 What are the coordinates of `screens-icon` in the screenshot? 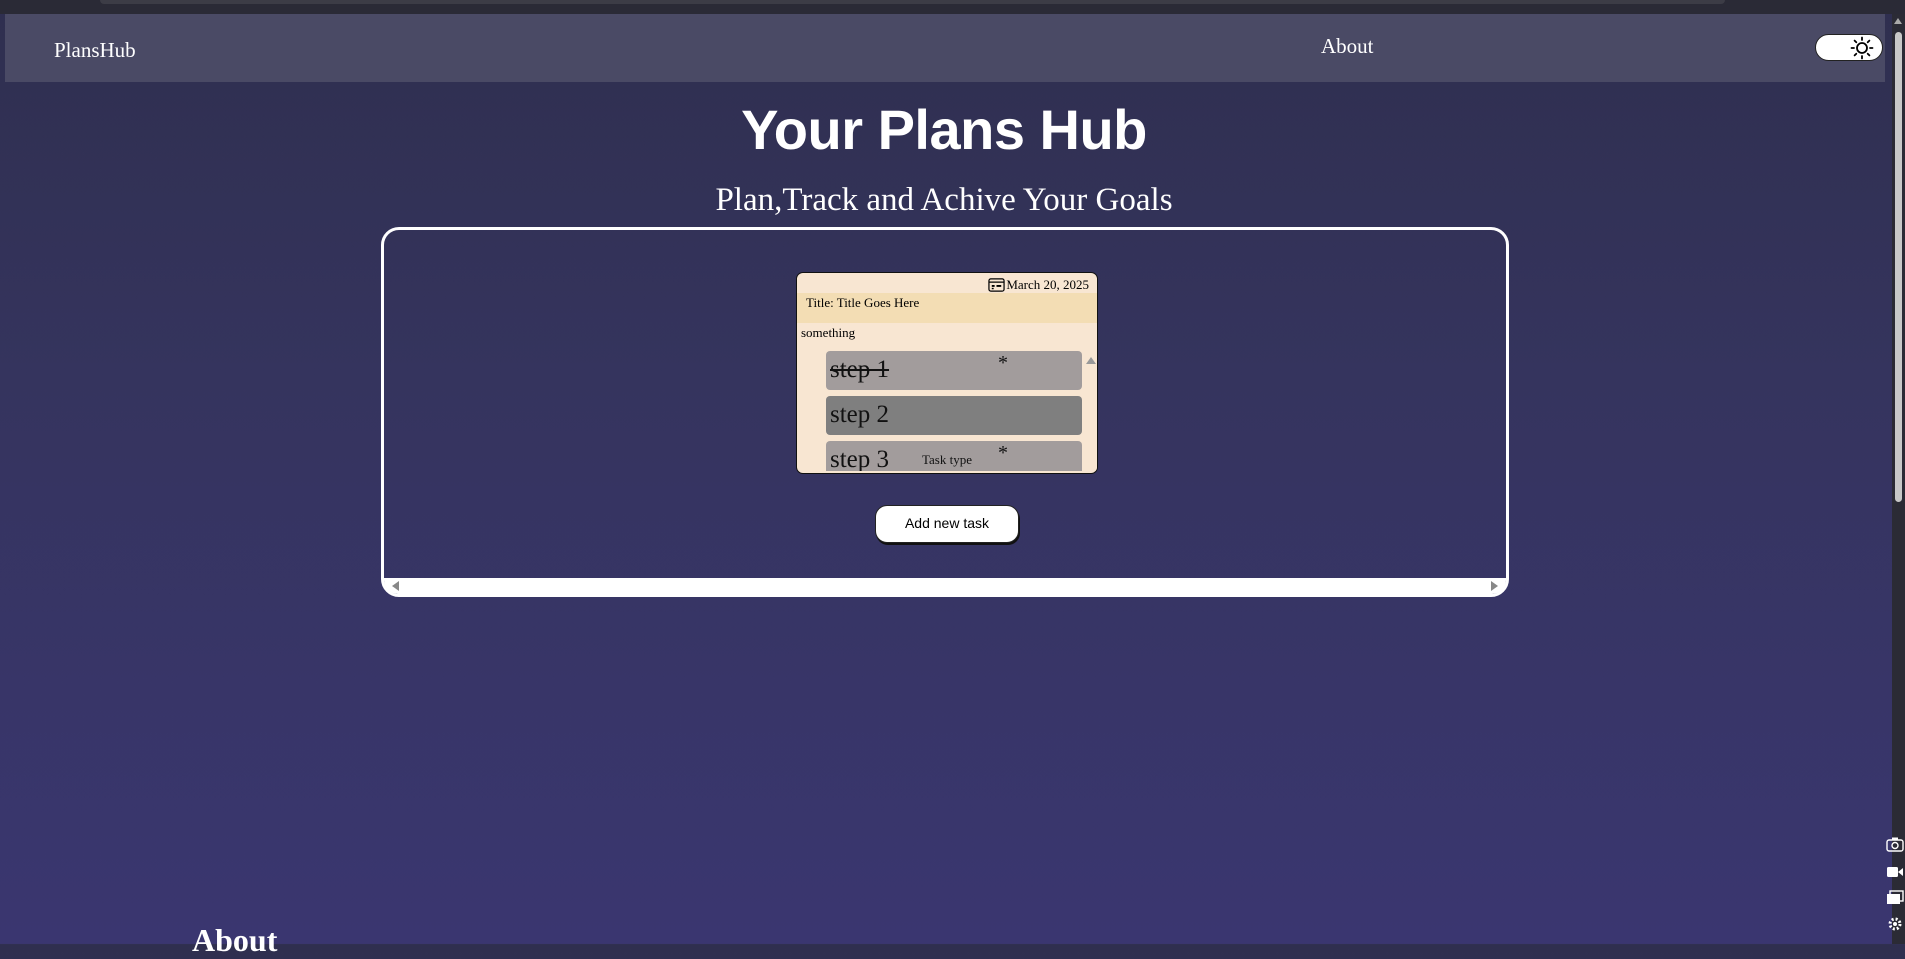 It's located at (1895, 898).